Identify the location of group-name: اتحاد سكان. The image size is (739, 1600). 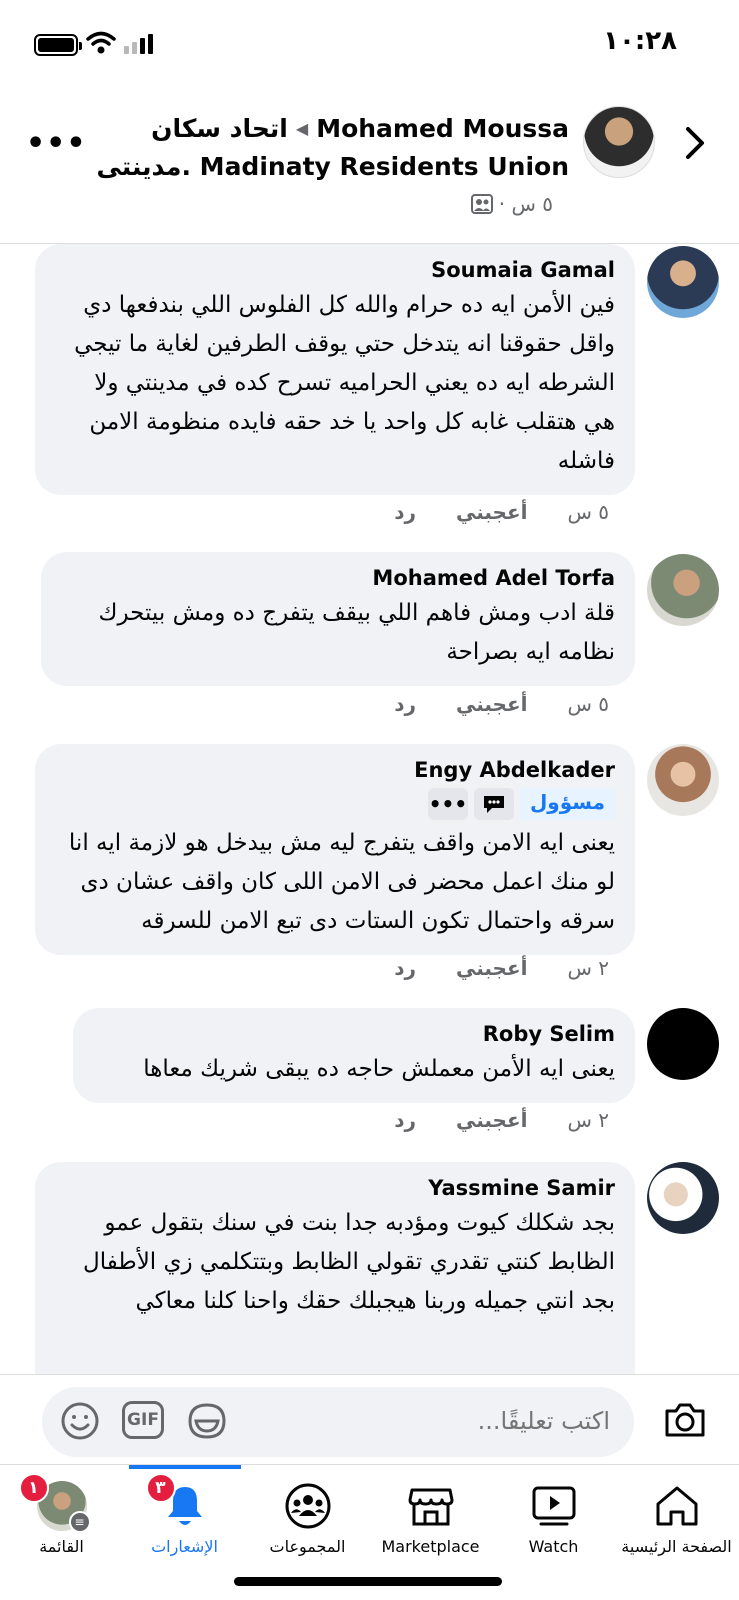
(219, 128).